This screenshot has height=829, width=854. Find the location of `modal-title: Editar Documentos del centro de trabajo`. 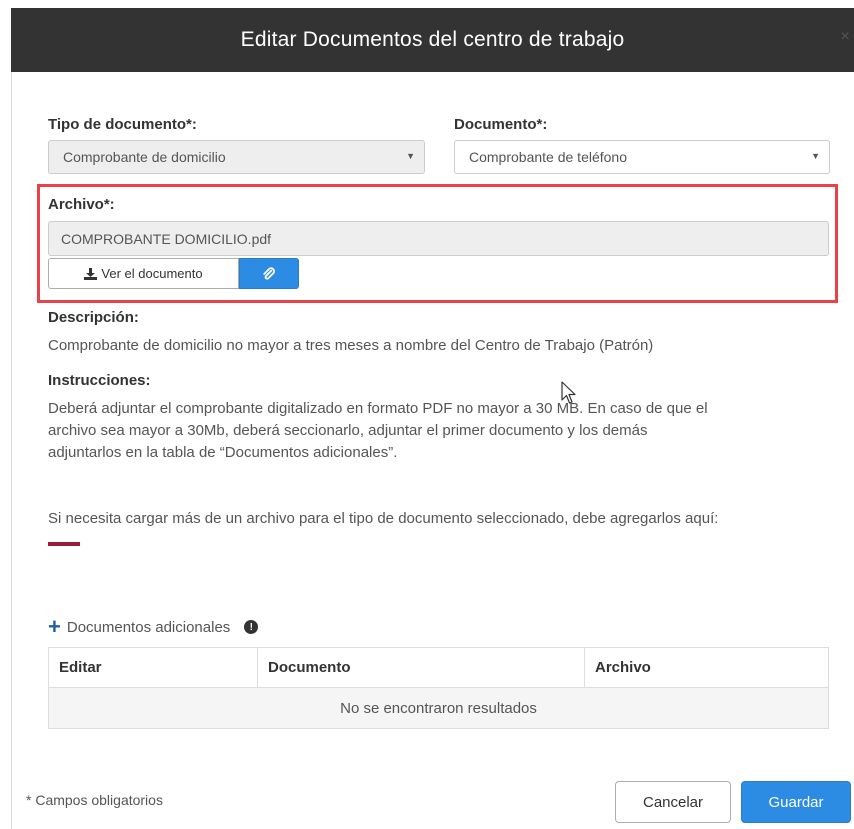

modal-title: Editar Documentos del centro de trabajo is located at coordinates (432, 39).